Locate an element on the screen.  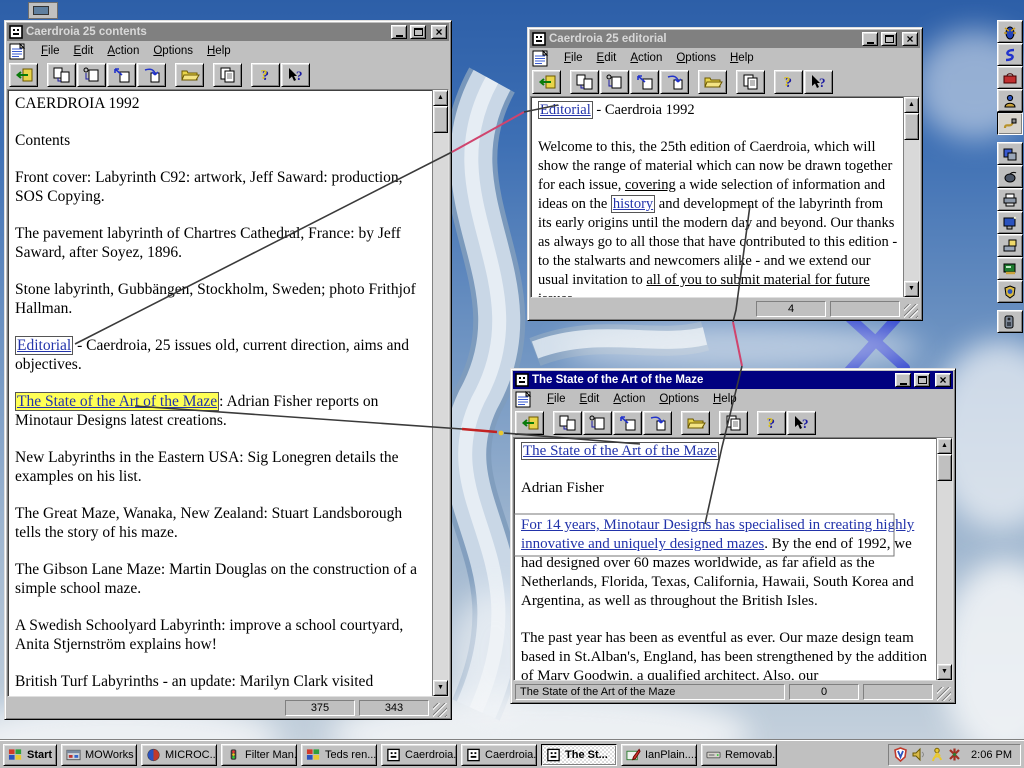
launcher-person-button is located at coordinates (1010, 100).